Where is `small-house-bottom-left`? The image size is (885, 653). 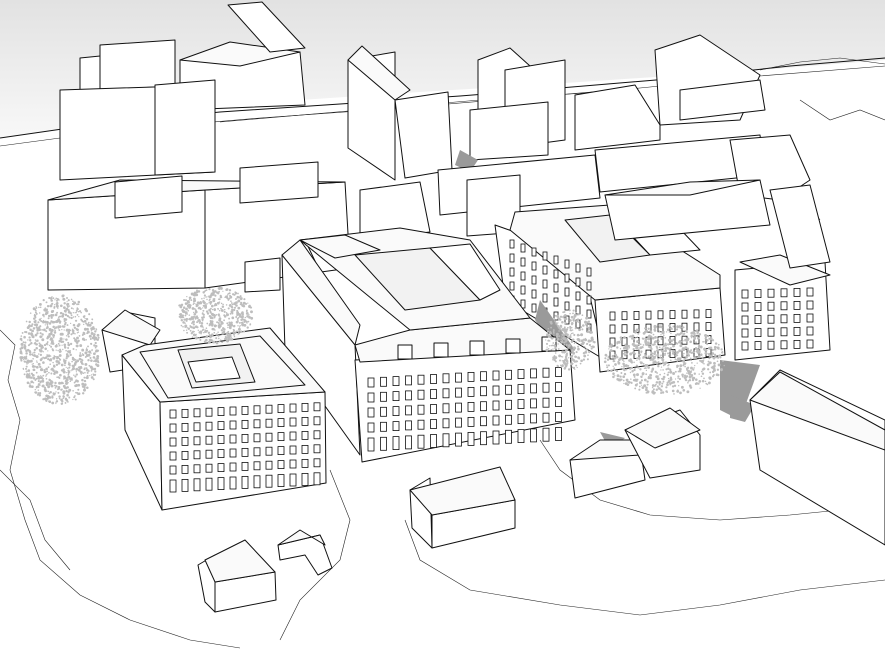 small-house-bottom-left is located at coordinates (237, 576).